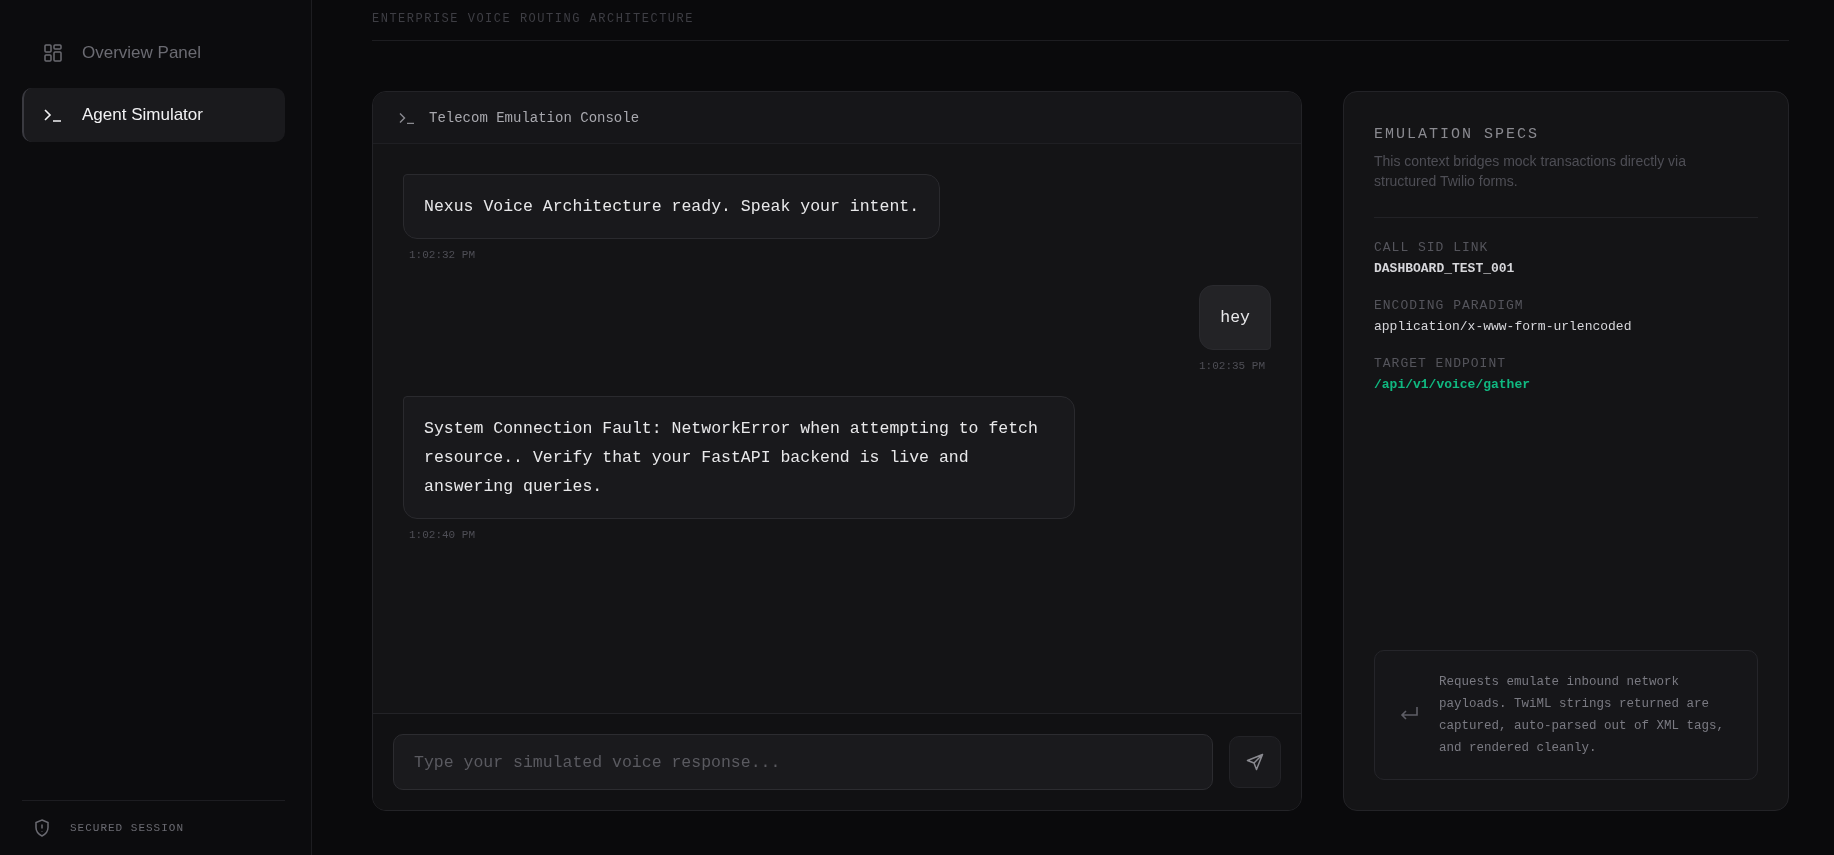 The width and height of the screenshot is (1834, 855). I want to click on specs-description: This context bridges mock transactions directly via structured Twilio forms., so click(1530, 171).